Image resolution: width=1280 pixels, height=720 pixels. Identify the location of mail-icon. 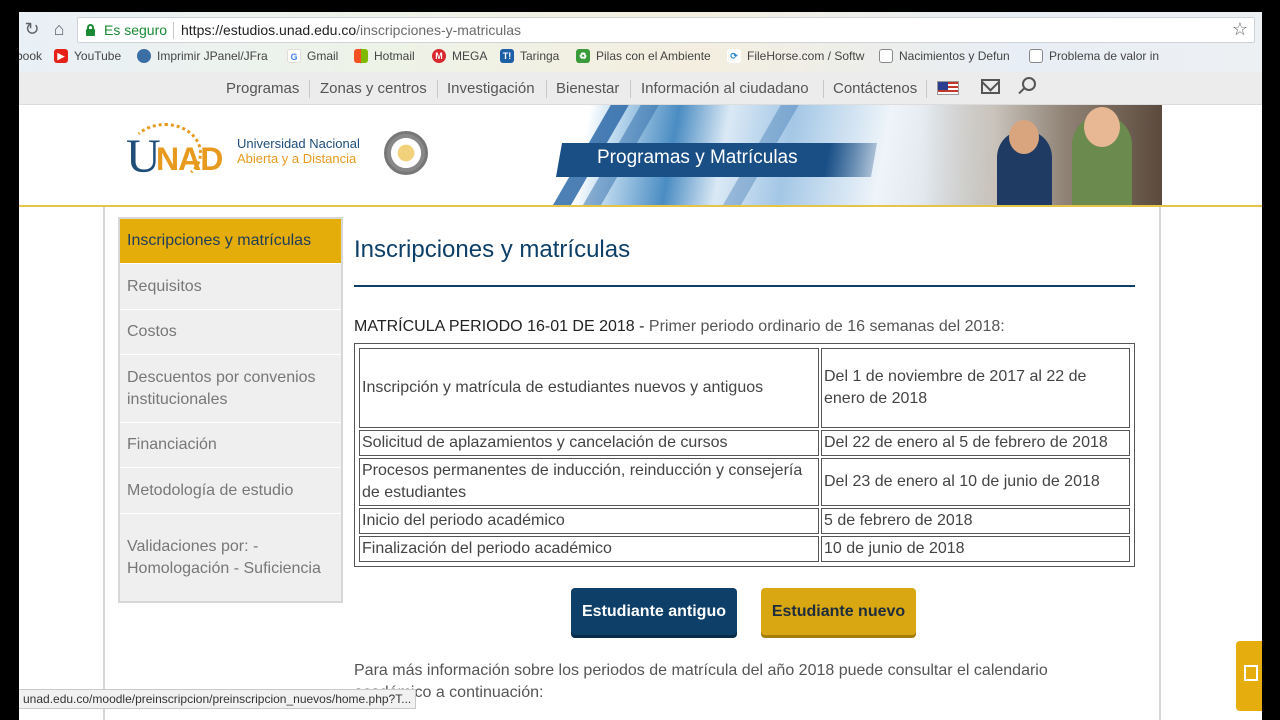
(990, 86).